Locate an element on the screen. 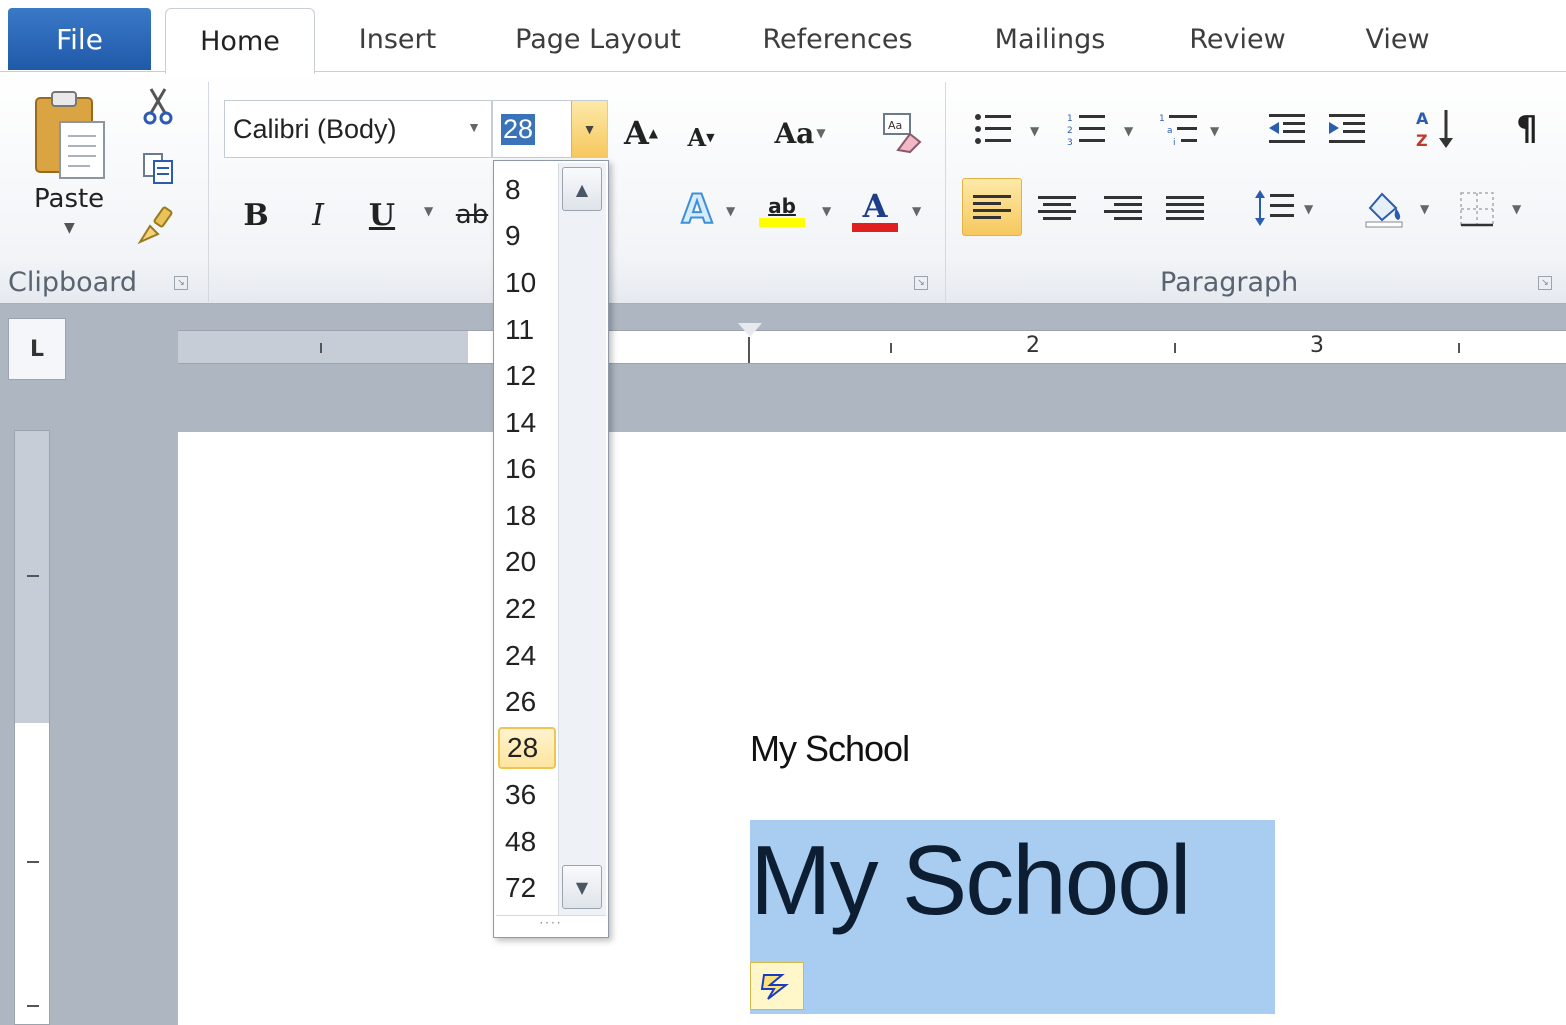  highlight-button: ab is located at coordinates (782, 210).